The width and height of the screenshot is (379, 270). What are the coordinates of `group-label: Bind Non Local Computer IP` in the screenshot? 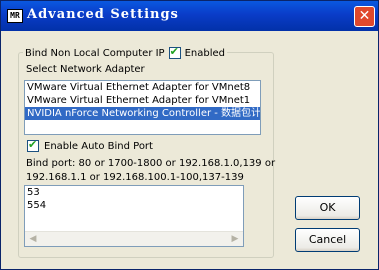 It's located at (95, 53).